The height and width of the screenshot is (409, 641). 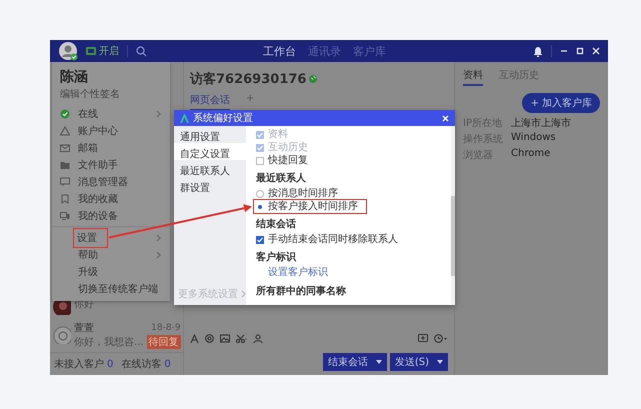 What do you see at coordinates (244, 294) in the screenshot?
I see `chevron-icon` at bounding box center [244, 294].